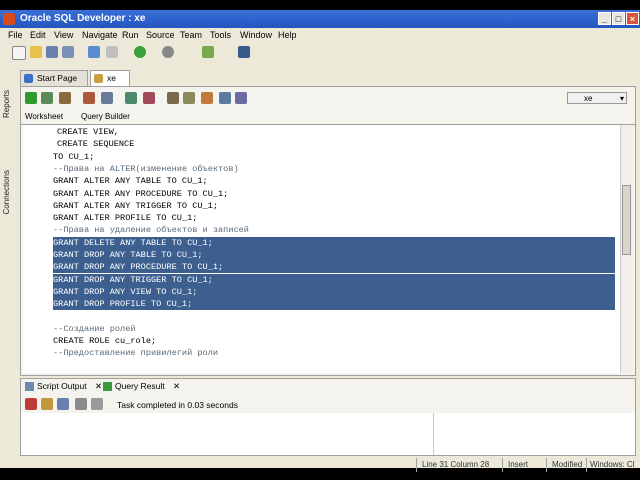  What do you see at coordinates (597, 98) in the screenshot?
I see `connection-select: xe ▾` at bounding box center [597, 98].